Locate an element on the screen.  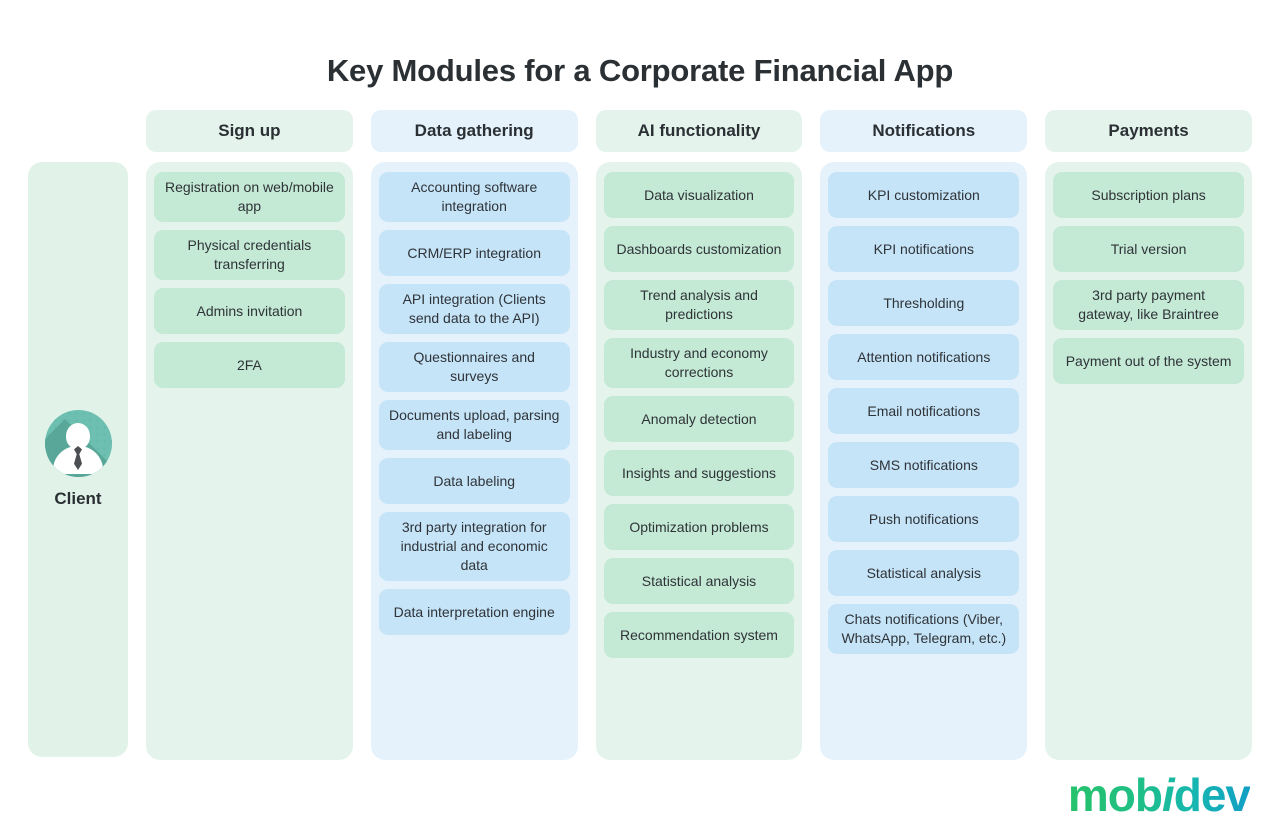
module-card: Physical credentials transferring is located at coordinates (249, 255).